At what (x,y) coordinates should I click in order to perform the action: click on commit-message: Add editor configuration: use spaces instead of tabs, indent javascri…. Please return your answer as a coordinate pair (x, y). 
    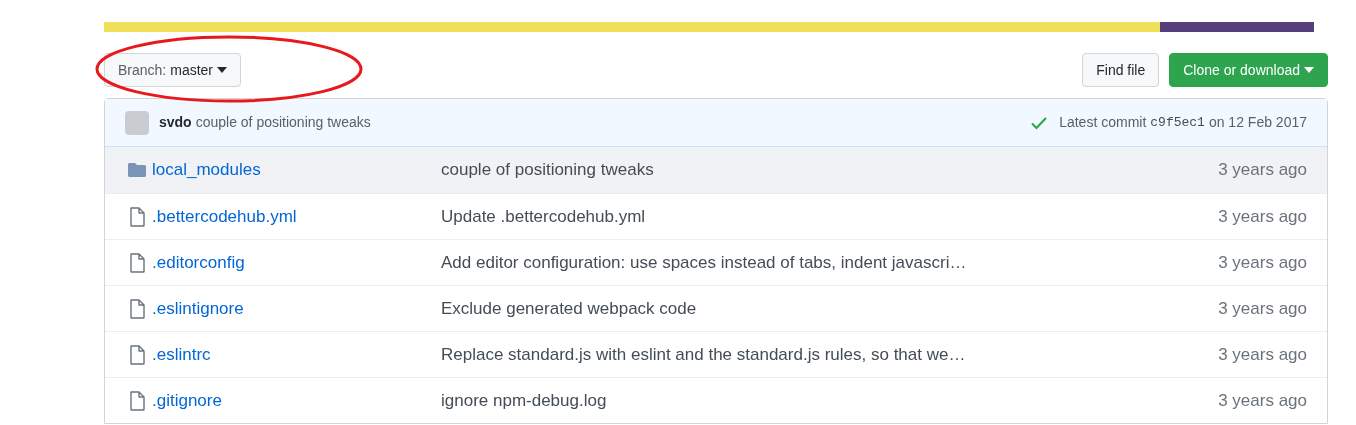
    Looking at the image, I should click on (830, 262).